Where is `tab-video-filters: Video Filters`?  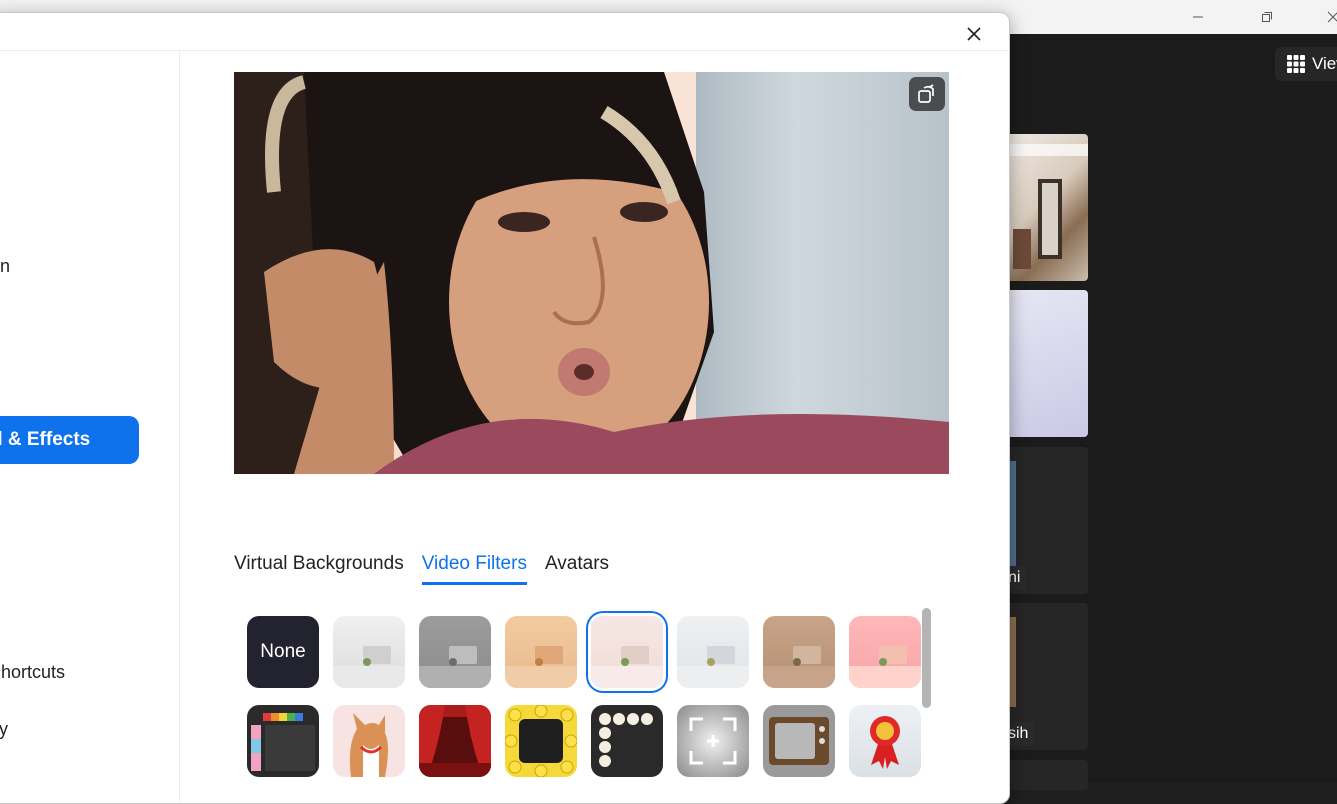
tab-video-filters: Video Filters is located at coordinates (474, 569).